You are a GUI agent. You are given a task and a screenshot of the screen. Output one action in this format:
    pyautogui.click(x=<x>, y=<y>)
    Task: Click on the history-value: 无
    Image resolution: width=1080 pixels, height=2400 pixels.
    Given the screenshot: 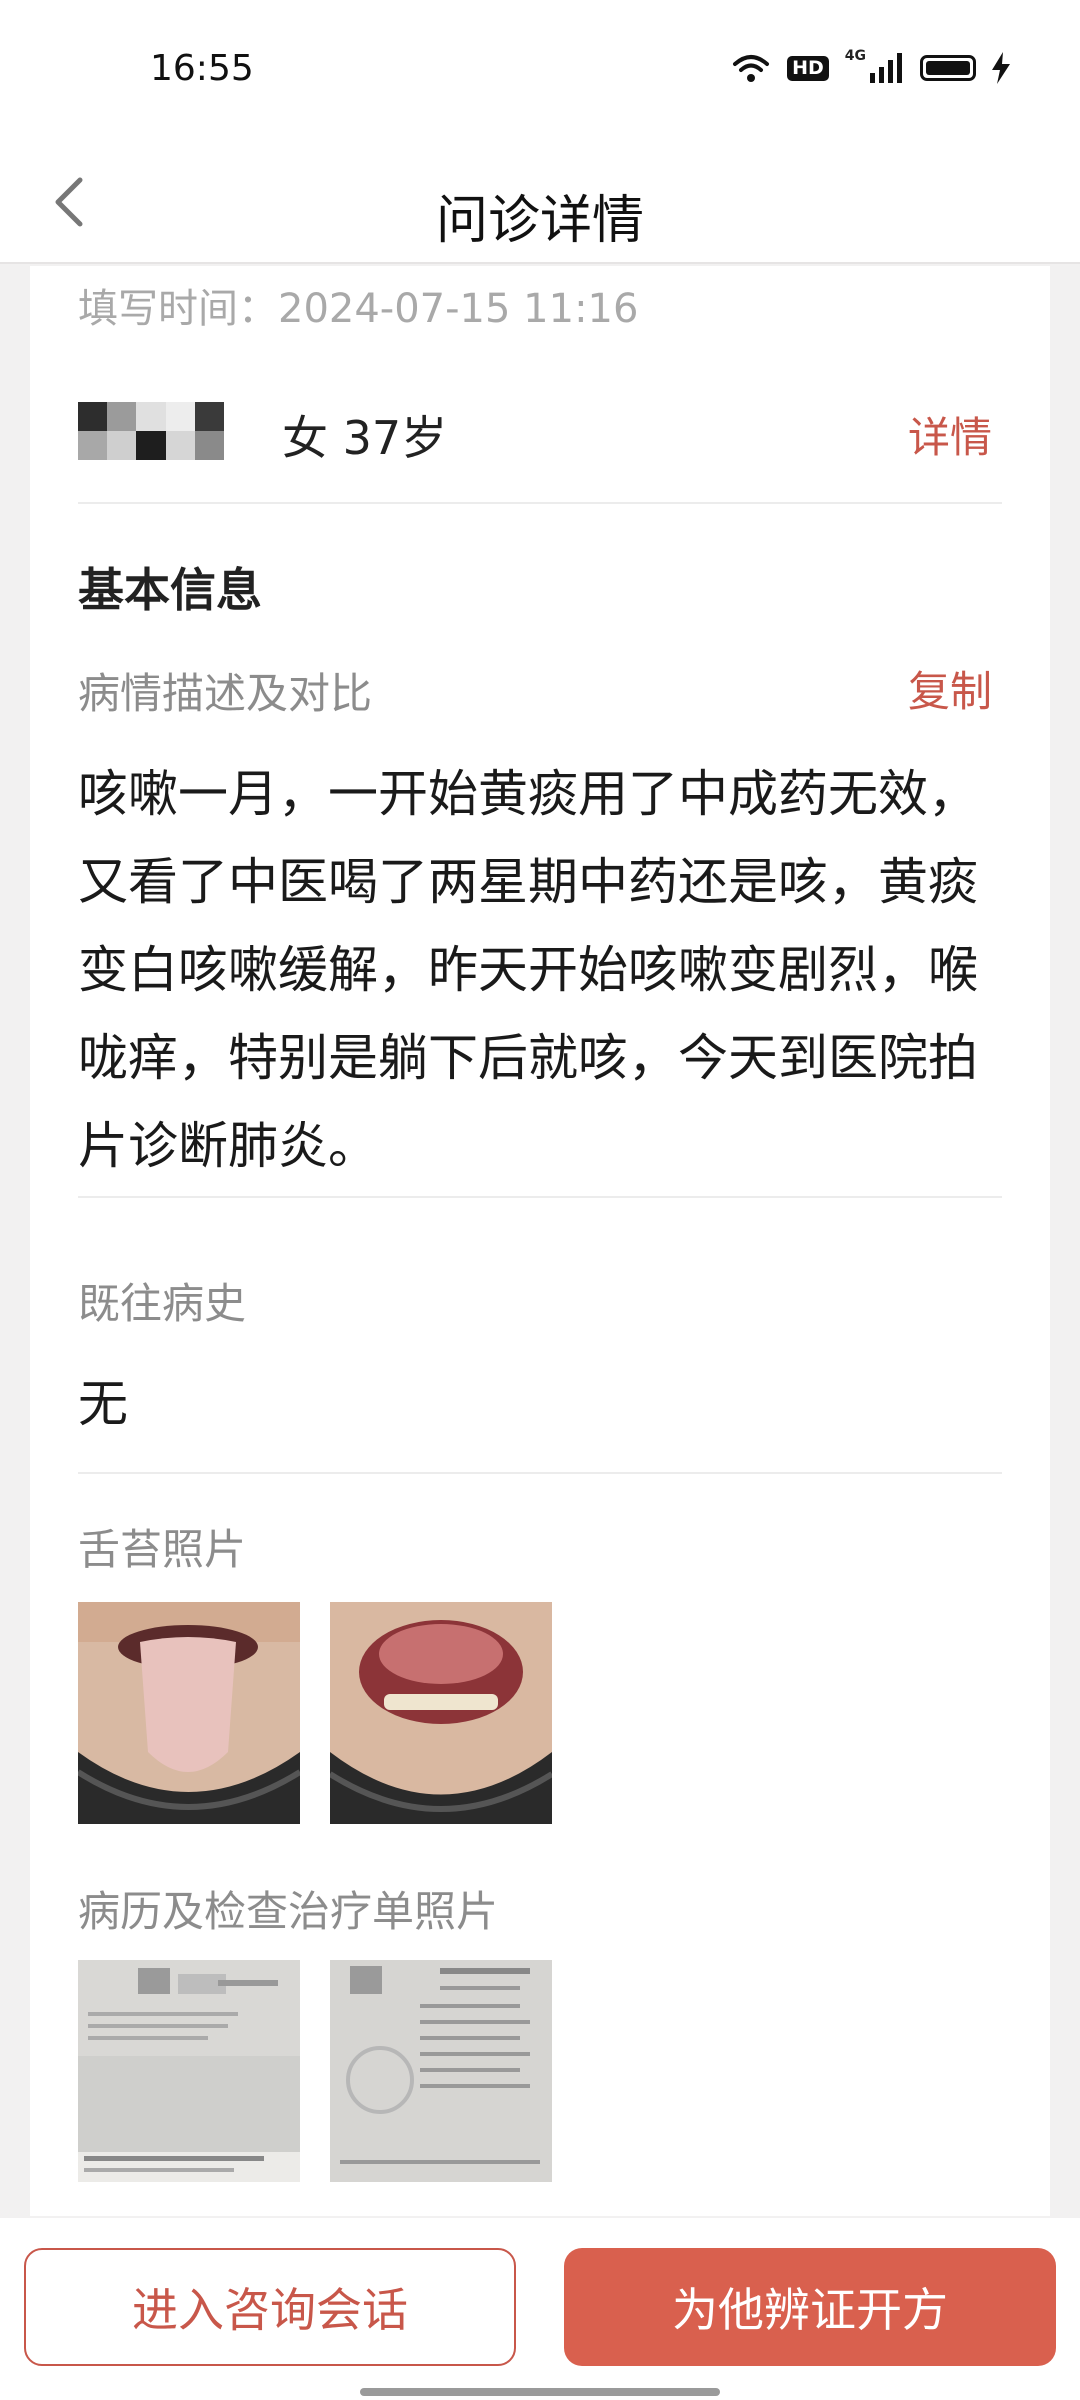 What is the action you would take?
    pyautogui.click(x=103, y=1404)
    